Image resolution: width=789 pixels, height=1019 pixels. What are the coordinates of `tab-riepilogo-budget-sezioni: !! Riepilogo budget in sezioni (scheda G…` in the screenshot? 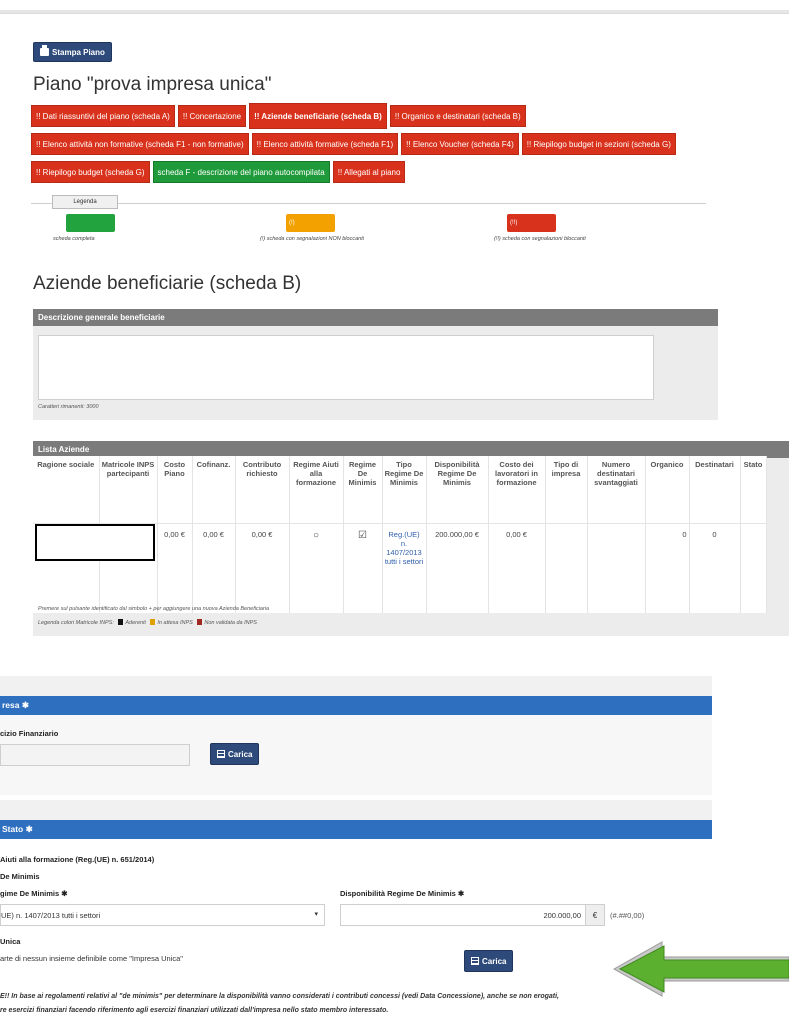 It's located at (598, 144).